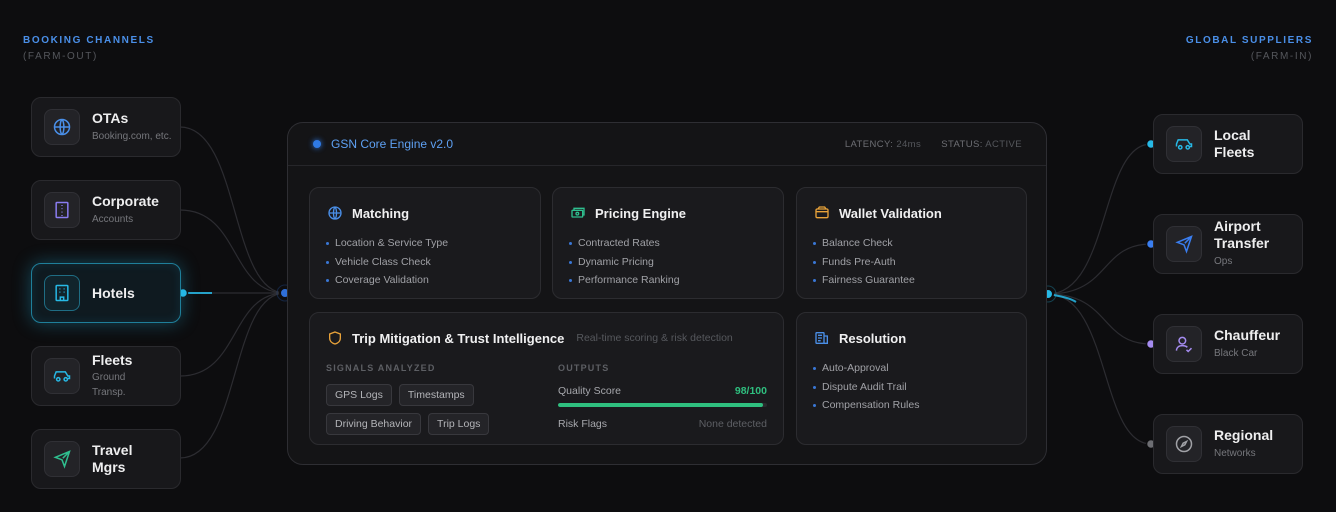  I want to click on supplier-subtitle: Ops, so click(1223, 262).